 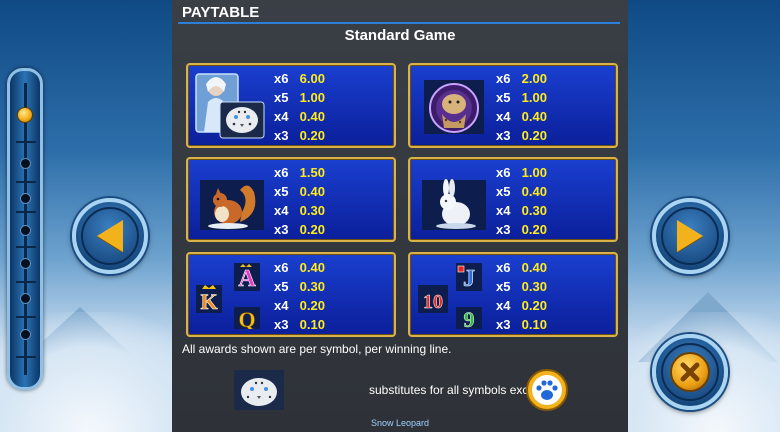 What do you see at coordinates (469, 318) in the screenshot?
I see `svg-text: 9` at bounding box center [469, 318].